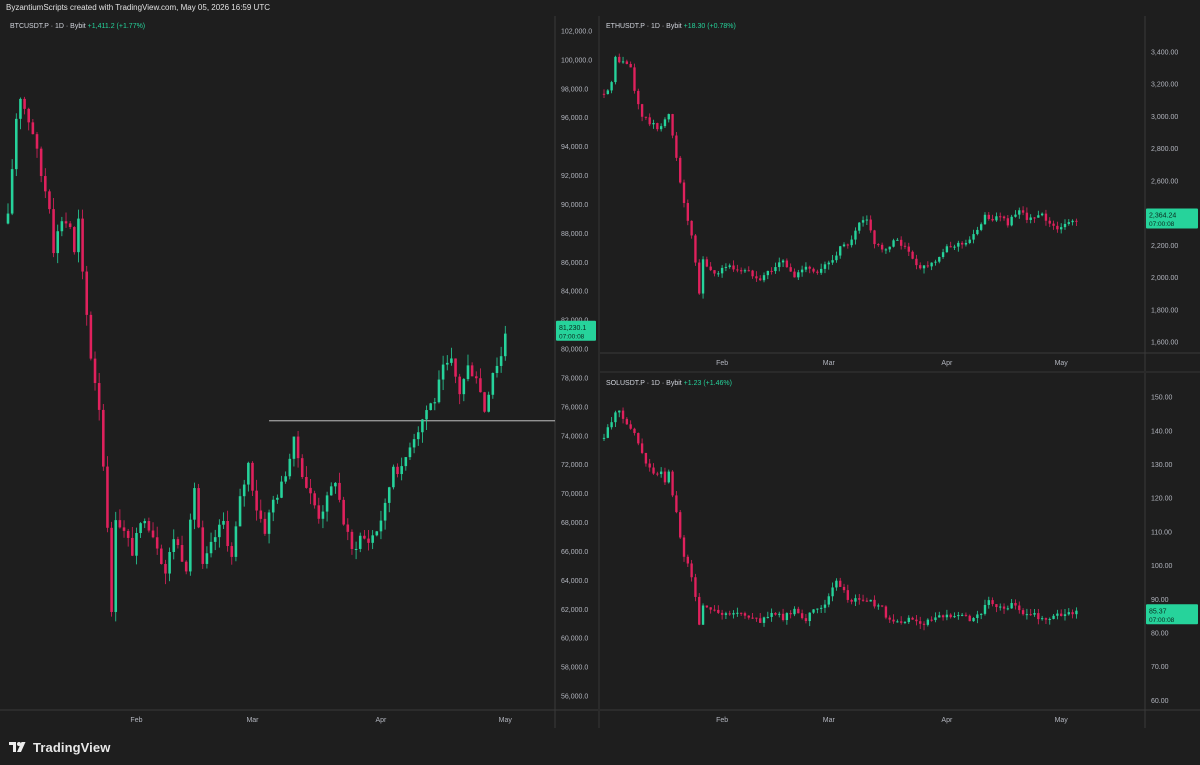 The height and width of the screenshot is (765, 1200). I want to click on price-tick-label: 3,000.00, so click(1164, 117).